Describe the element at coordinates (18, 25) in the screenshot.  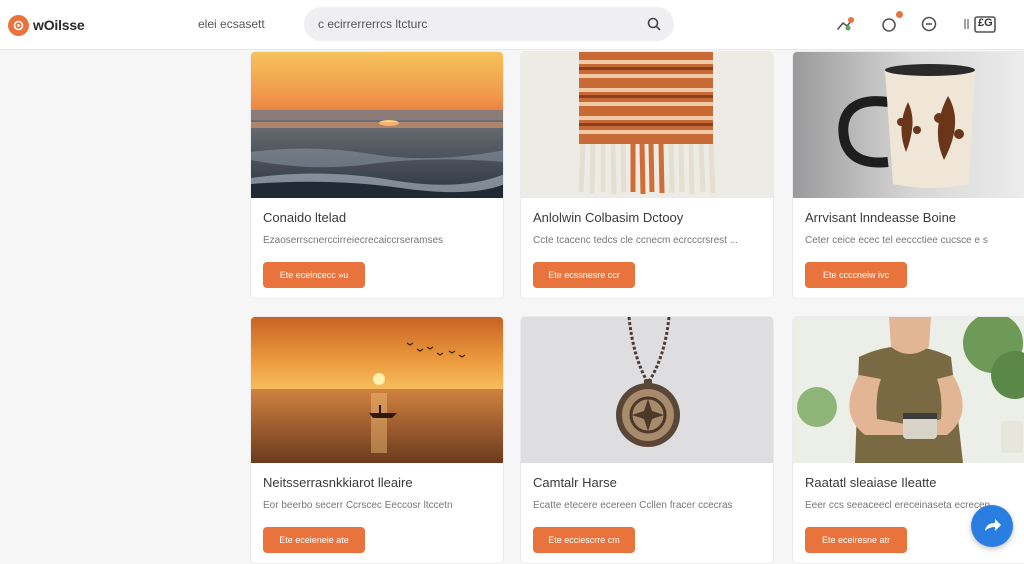
I see `logo-icon` at that location.